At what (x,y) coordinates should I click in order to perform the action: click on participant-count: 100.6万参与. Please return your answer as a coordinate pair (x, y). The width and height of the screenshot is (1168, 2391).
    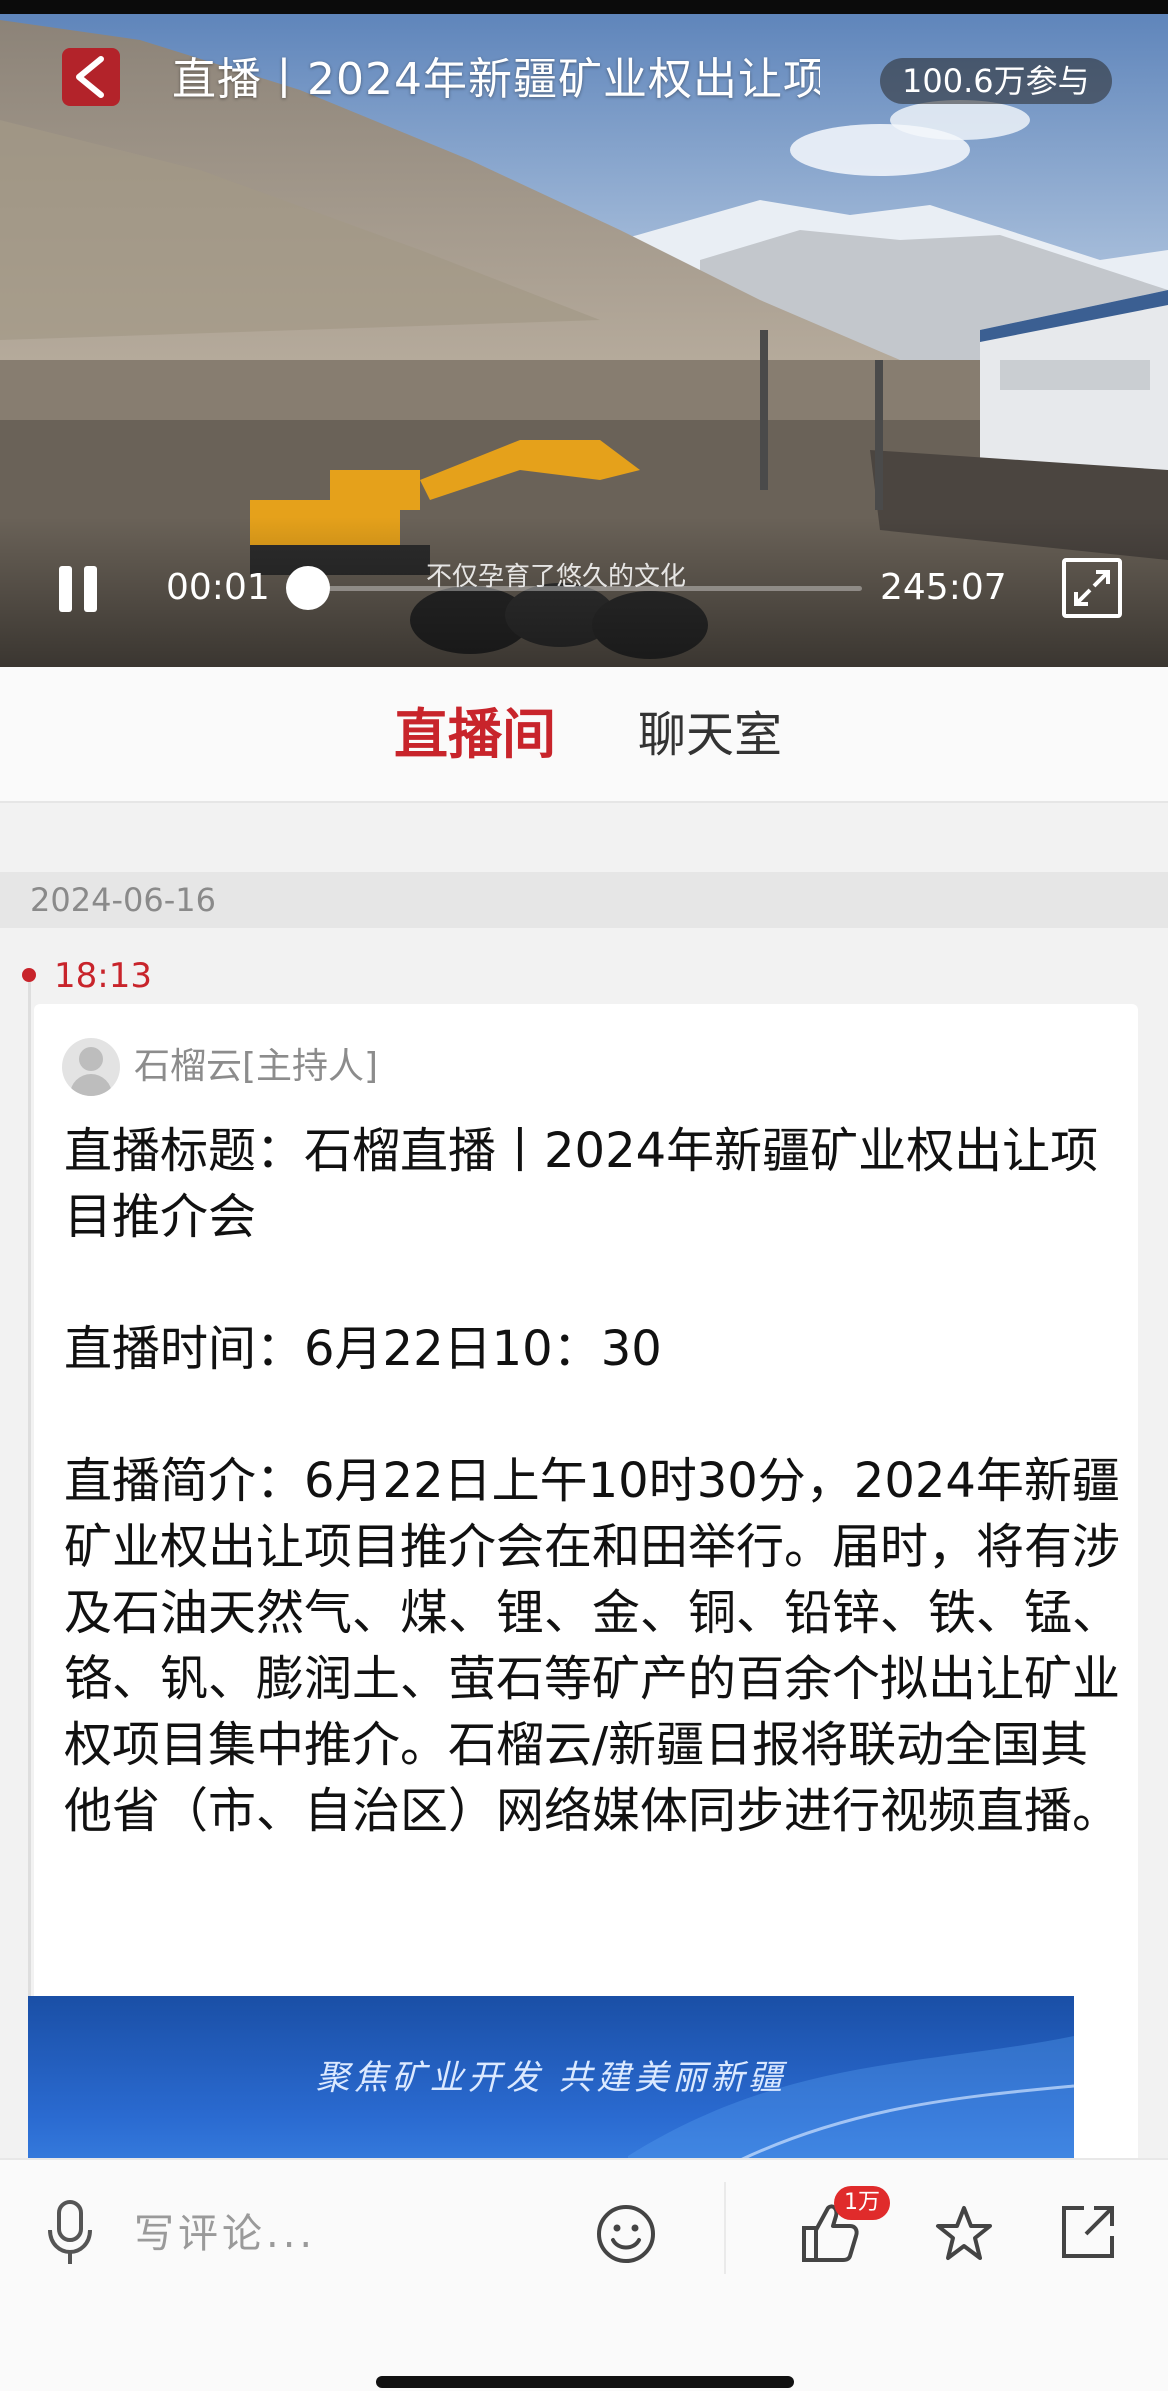
    Looking at the image, I should click on (996, 81).